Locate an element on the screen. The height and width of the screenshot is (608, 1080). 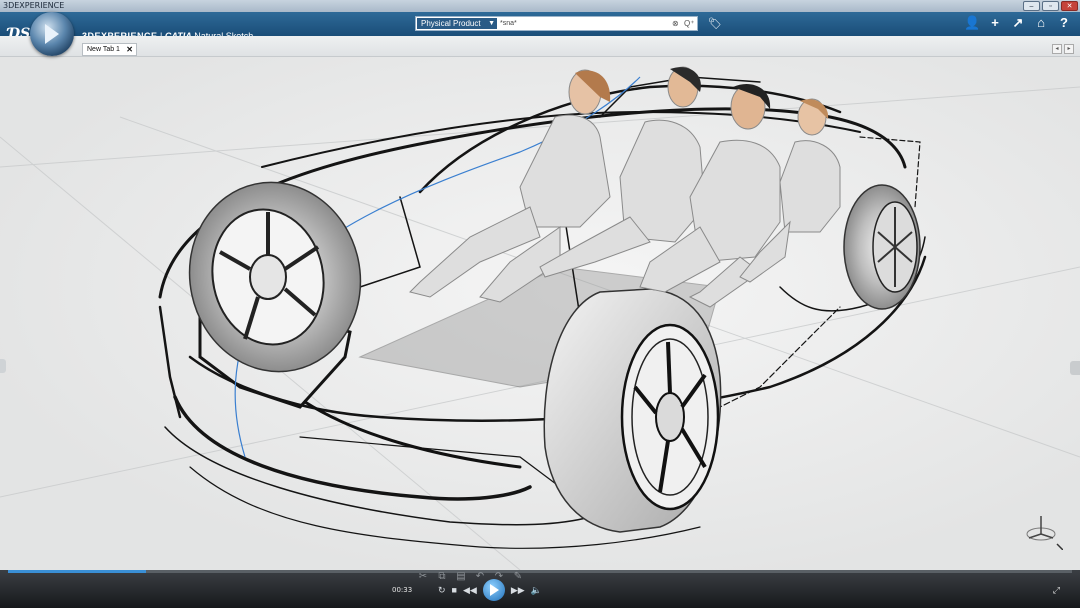
axis-triad-icon is located at coordinates (1043, 530).